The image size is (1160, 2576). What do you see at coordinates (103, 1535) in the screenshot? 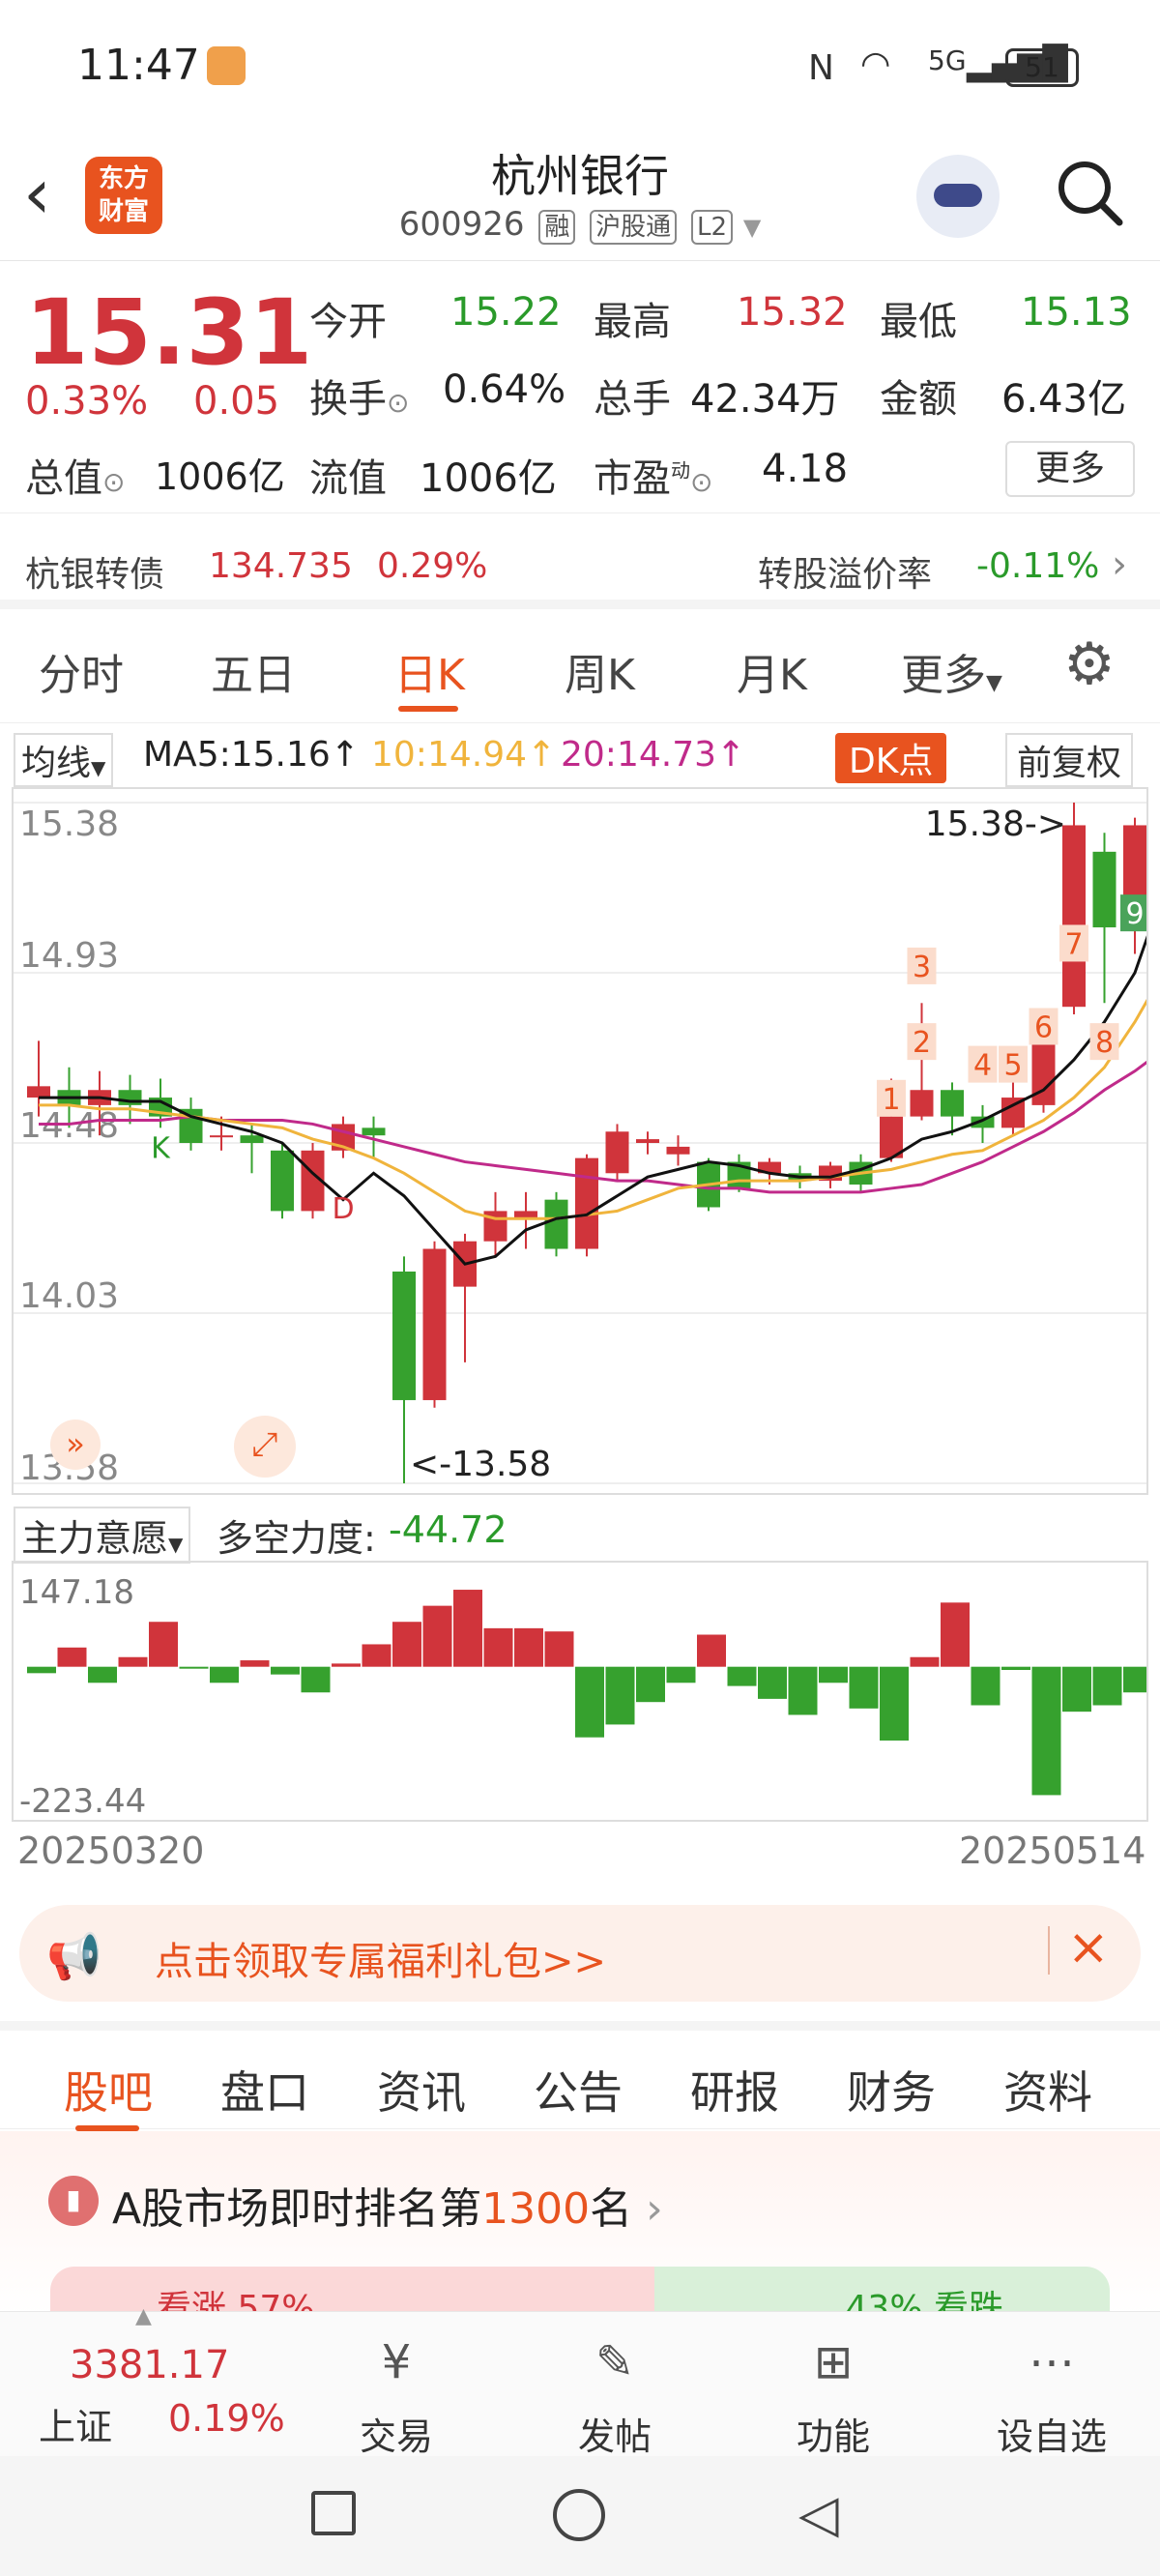
I see `indicator-selector: 主力意愿▼` at bounding box center [103, 1535].